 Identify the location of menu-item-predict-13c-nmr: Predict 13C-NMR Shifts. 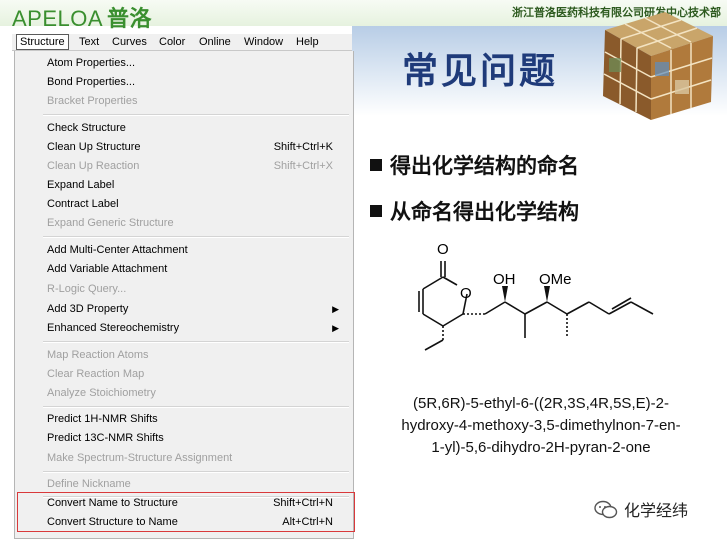
(195, 438).